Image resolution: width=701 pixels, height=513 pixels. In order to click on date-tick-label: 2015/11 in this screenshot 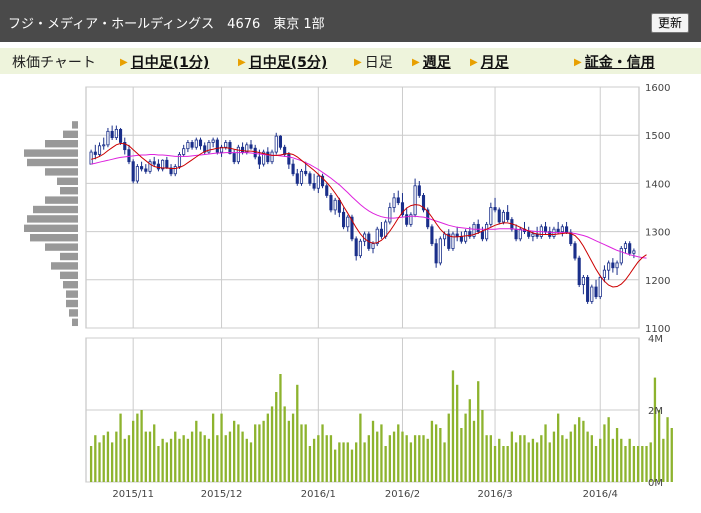, I will do `click(133, 494)`.